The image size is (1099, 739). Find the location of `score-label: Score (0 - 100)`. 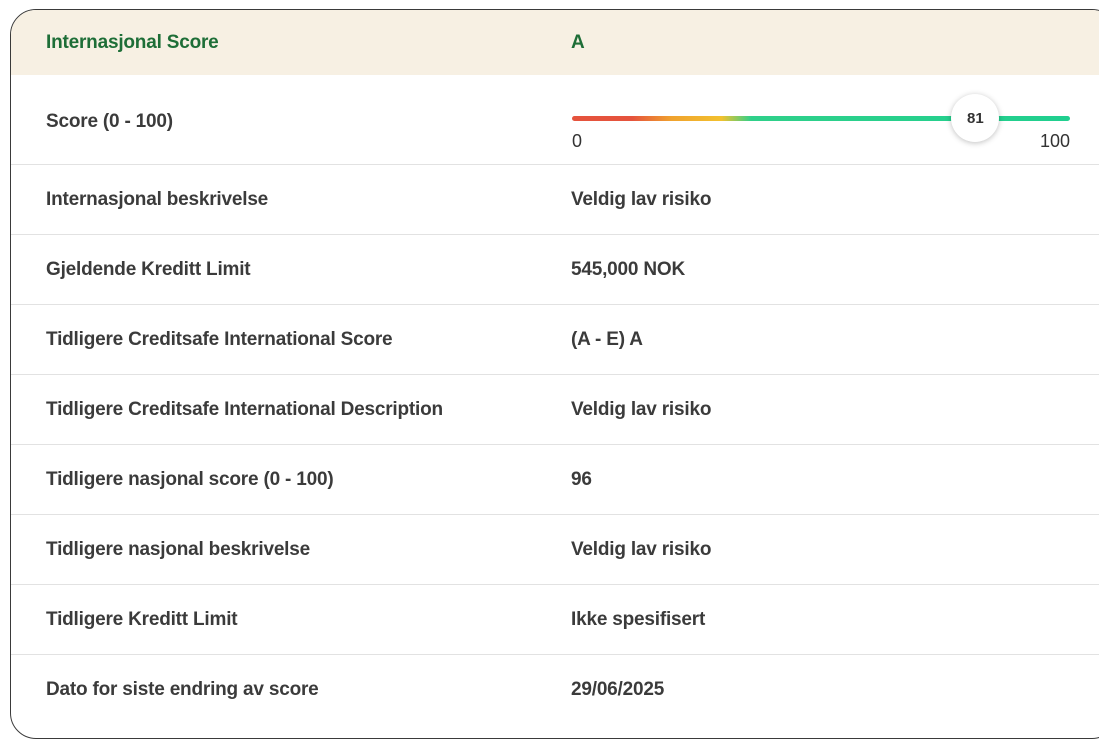

score-label: Score (0 - 100) is located at coordinates (109, 121).